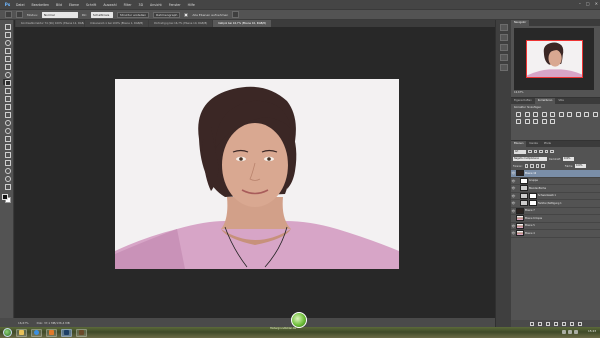  I want to click on zoom-tool-icon, so click(7, 178).